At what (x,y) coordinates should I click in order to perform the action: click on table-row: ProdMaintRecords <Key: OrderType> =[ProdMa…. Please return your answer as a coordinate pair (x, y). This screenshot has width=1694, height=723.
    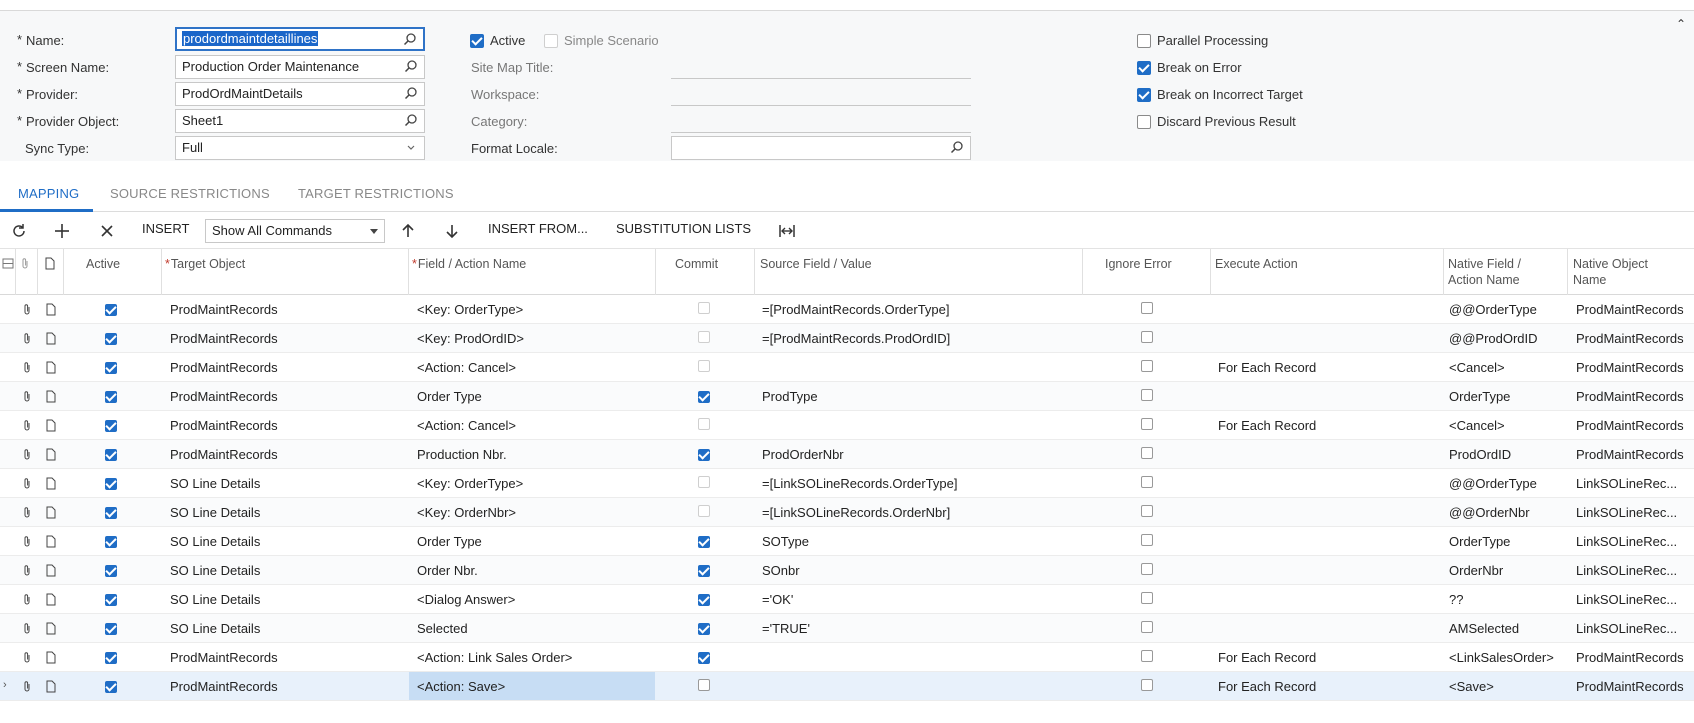
    Looking at the image, I should click on (847, 309).